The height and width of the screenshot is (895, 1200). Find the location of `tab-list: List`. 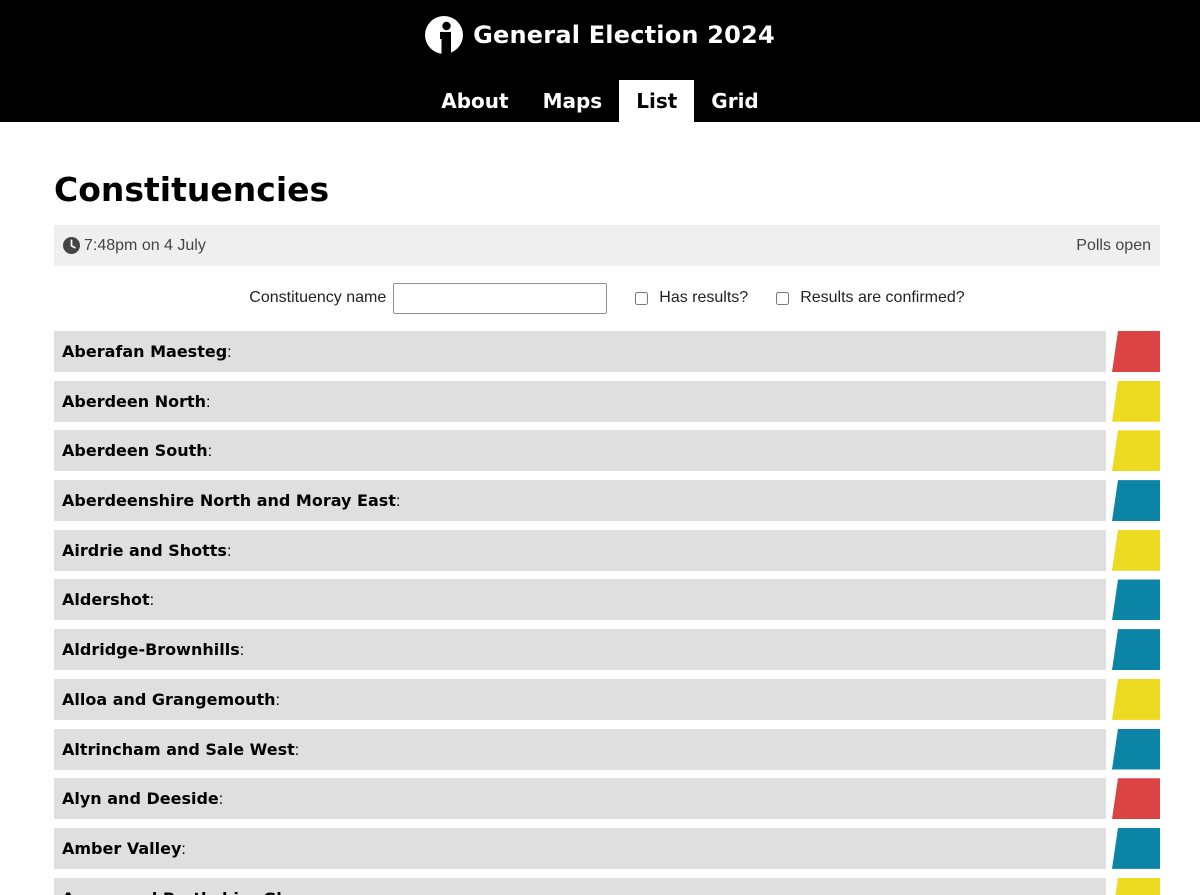

tab-list: List is located at coordinates (657, 101).